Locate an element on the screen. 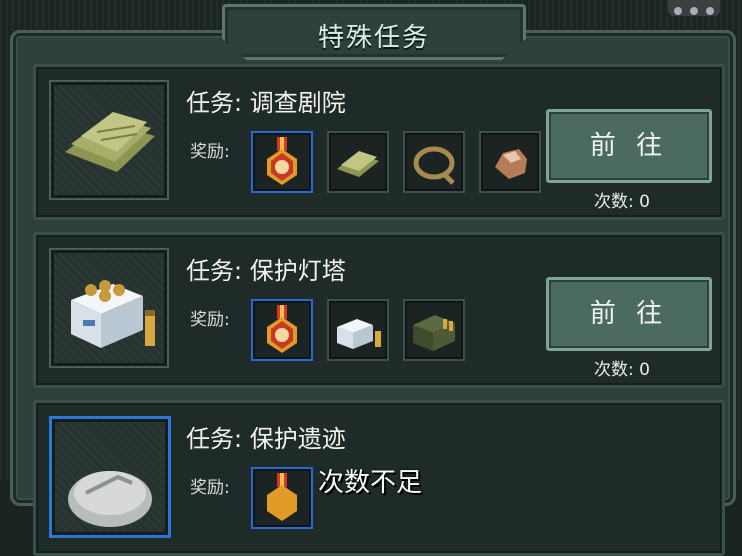 This screenshot has height=556, width=742. menu-button is located at coordinates (694, 8).